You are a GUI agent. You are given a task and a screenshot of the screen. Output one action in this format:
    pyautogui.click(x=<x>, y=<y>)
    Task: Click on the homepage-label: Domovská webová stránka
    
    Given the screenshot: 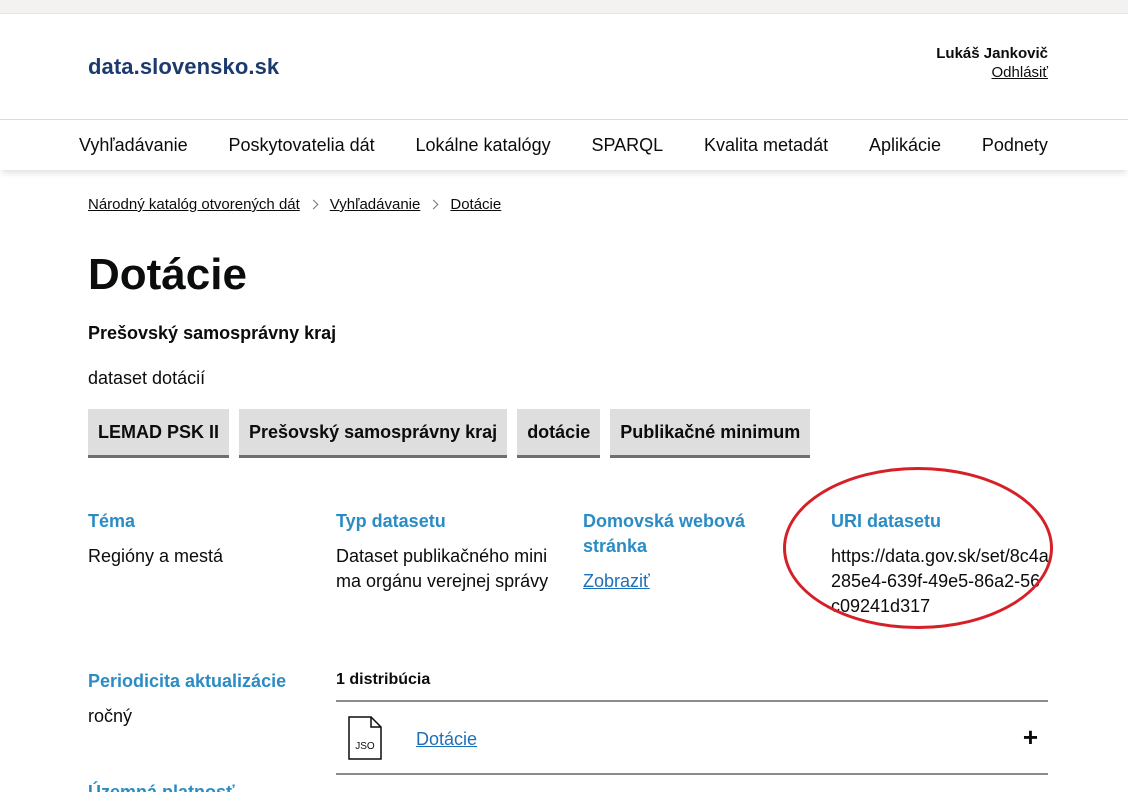 What is the action you would take?
    pyautogui.click(x=664, y=533)
    